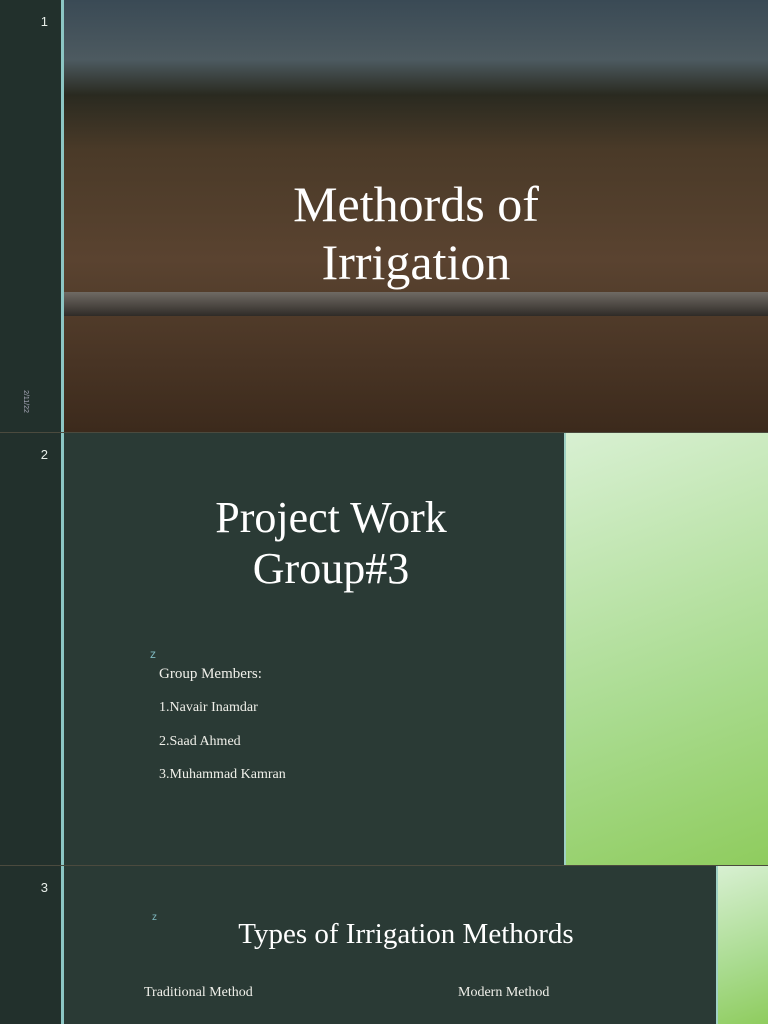 Image resolution: width=768 pixels, height=1024 pixels. Describe the element at coordinates (416, 204) in the screenshot. I see `title-line: Methords of` at that location.